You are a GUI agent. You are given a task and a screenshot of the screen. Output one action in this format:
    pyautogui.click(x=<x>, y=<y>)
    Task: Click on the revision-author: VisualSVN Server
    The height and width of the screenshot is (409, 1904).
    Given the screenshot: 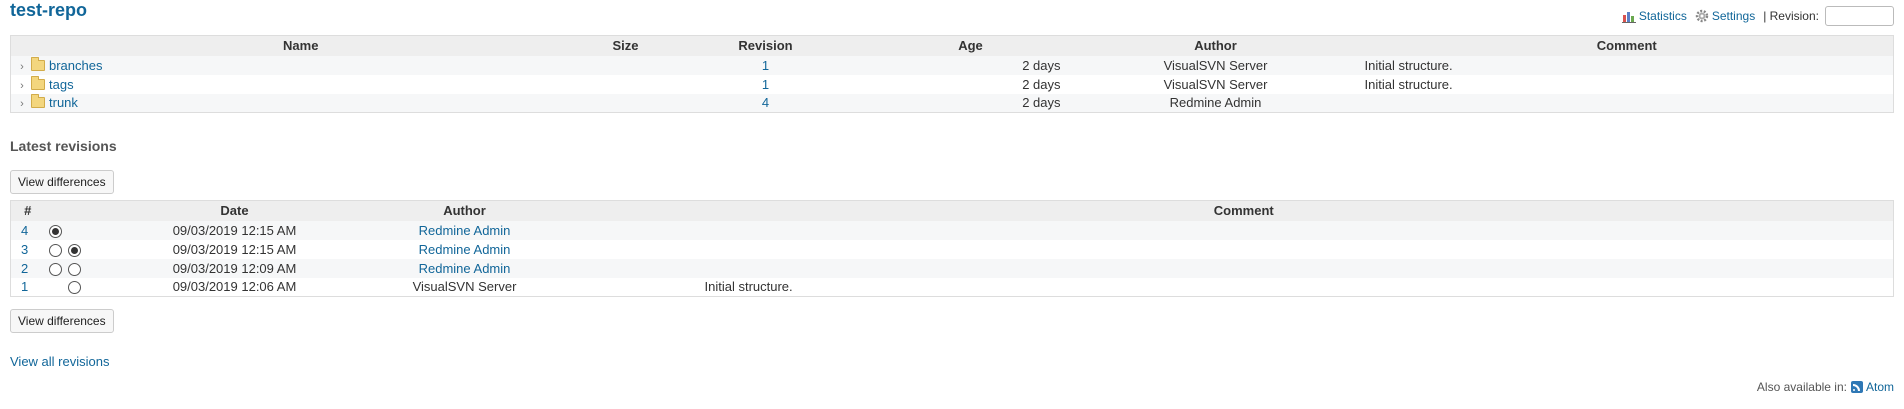 What is the action you would take?
    pyautogui.click(x=464, y=287)
    